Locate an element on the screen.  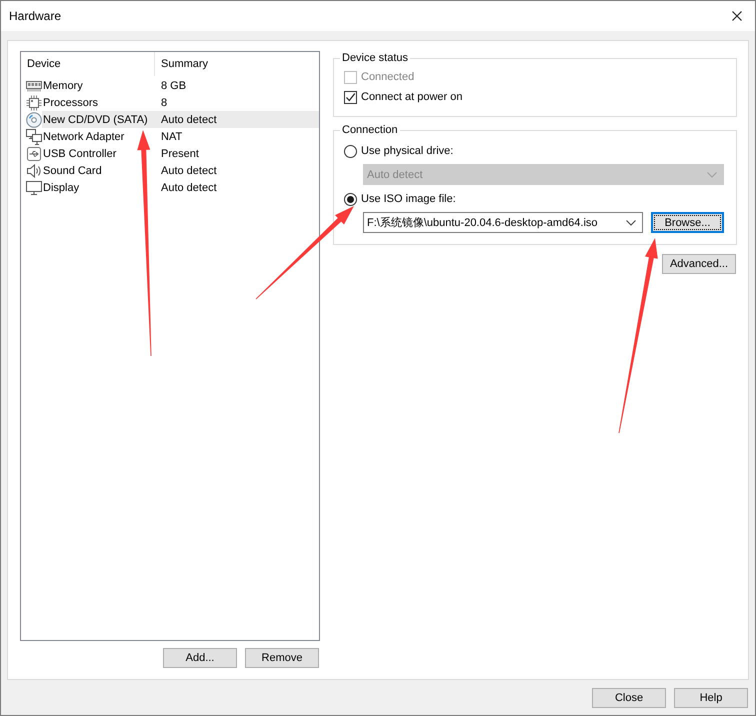
checkbox-label: Connect at power on is located at coordinates (412, 97).